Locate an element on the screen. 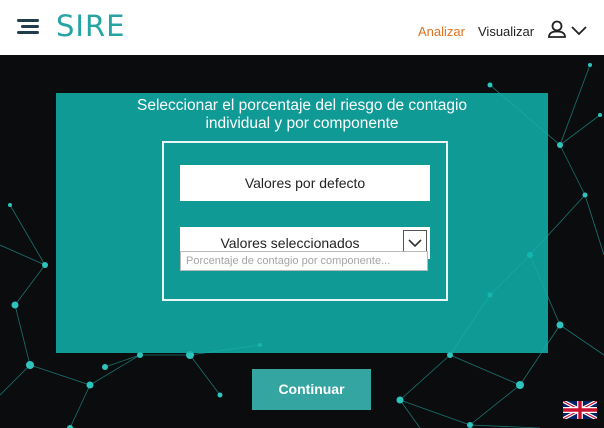 The height and width of the screenshot is (428, 604). component-percentage-input is located at coordinates (304, 261).